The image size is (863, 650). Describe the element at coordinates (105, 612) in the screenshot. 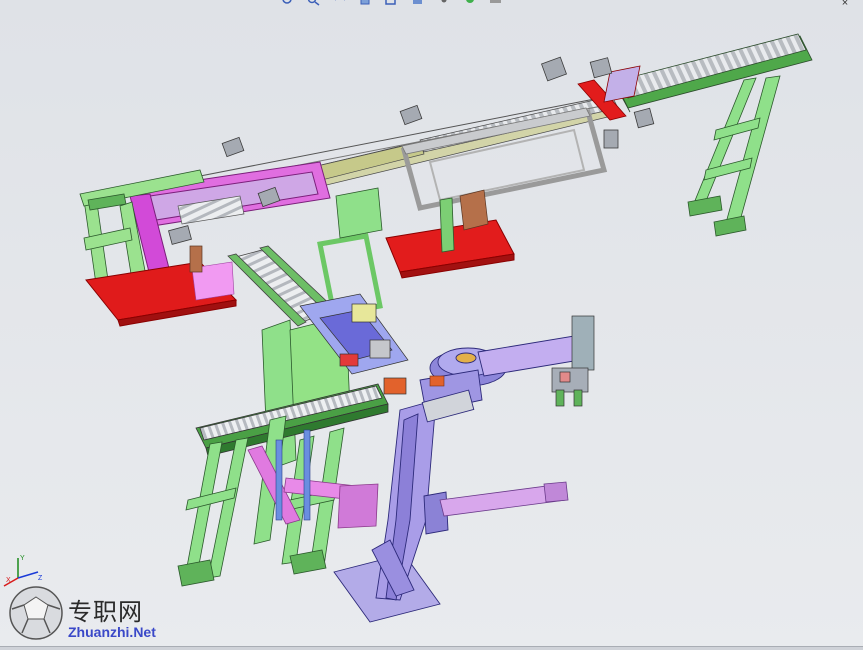

I see `watermark-chinese-text: 专职网` at that location.